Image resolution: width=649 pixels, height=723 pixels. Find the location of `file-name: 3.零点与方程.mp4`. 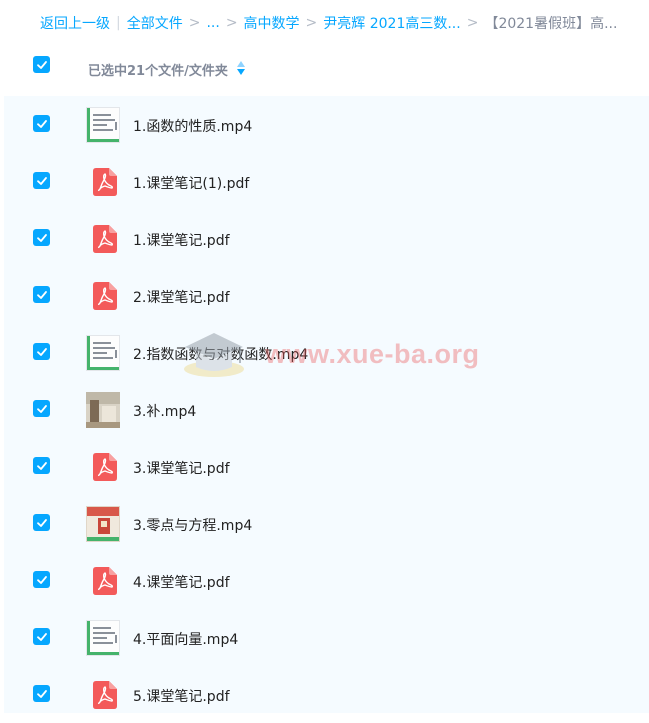

file-name: 3.零点与方程.mp4 is located at coordinates (192, 525).